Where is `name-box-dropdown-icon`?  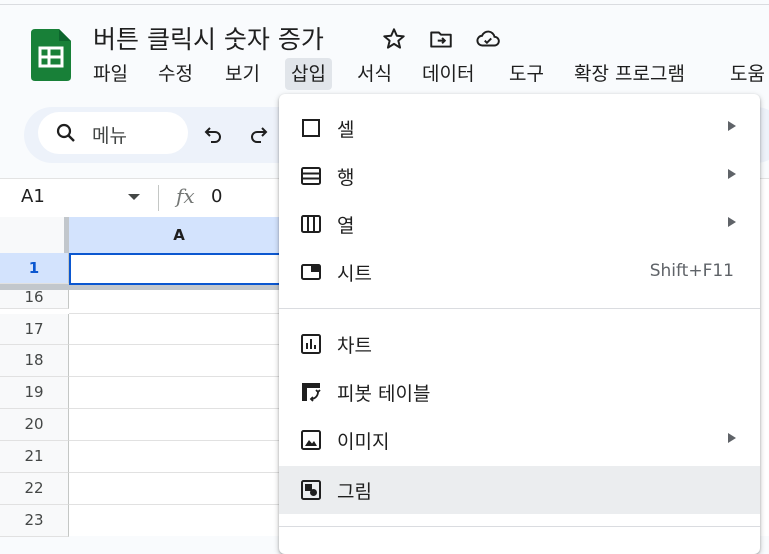
name-box-dropdown-icon is located at coordinates (134, 197).